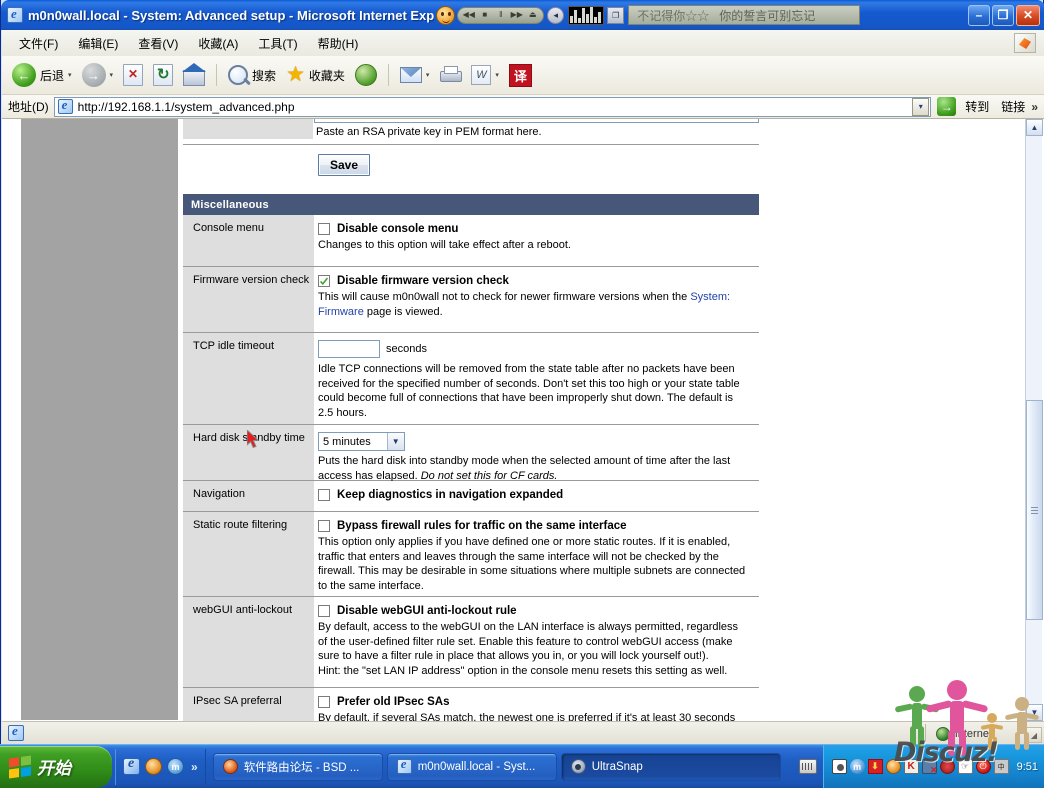 The image size is (1044, 788). I want to click on menu-file: 文件(F), so click(38, 43).